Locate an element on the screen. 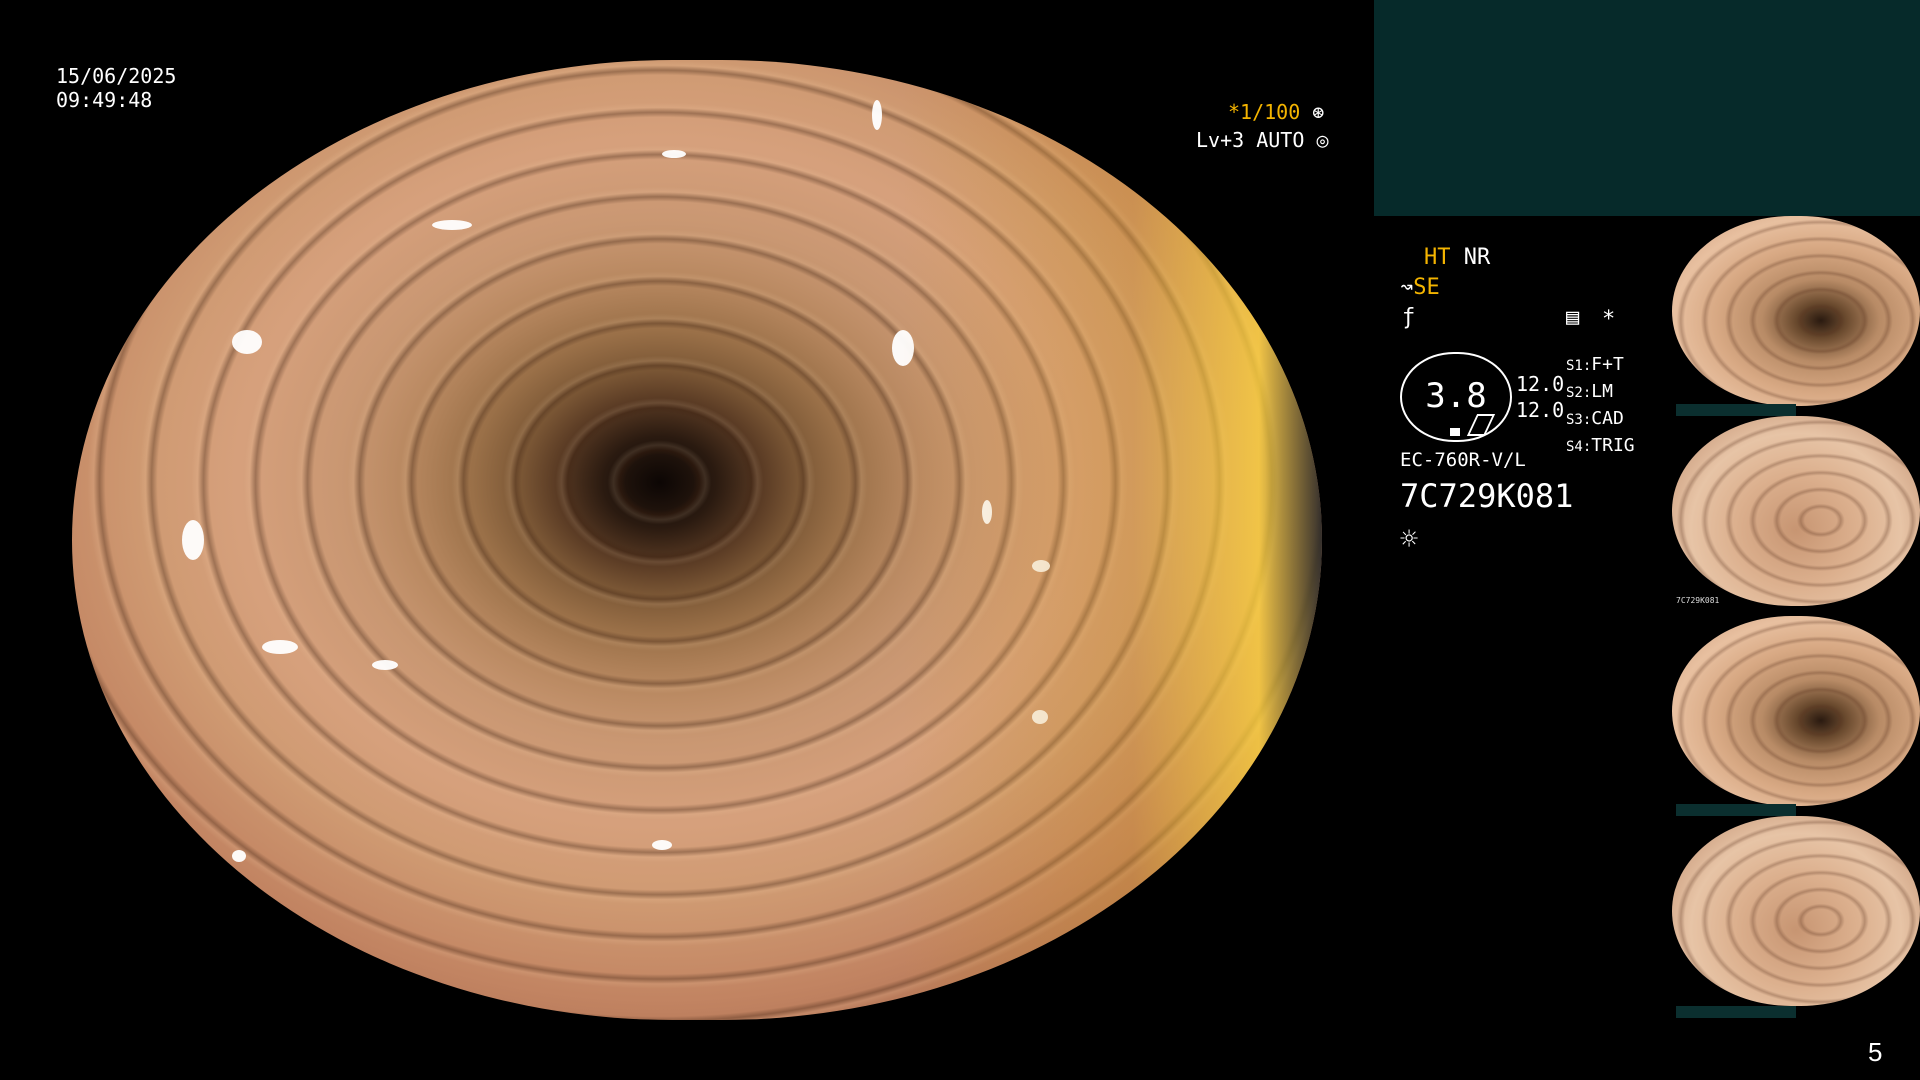  shutter-indicator: *1/100 ⊛ is located at coordinates (1276, 112).